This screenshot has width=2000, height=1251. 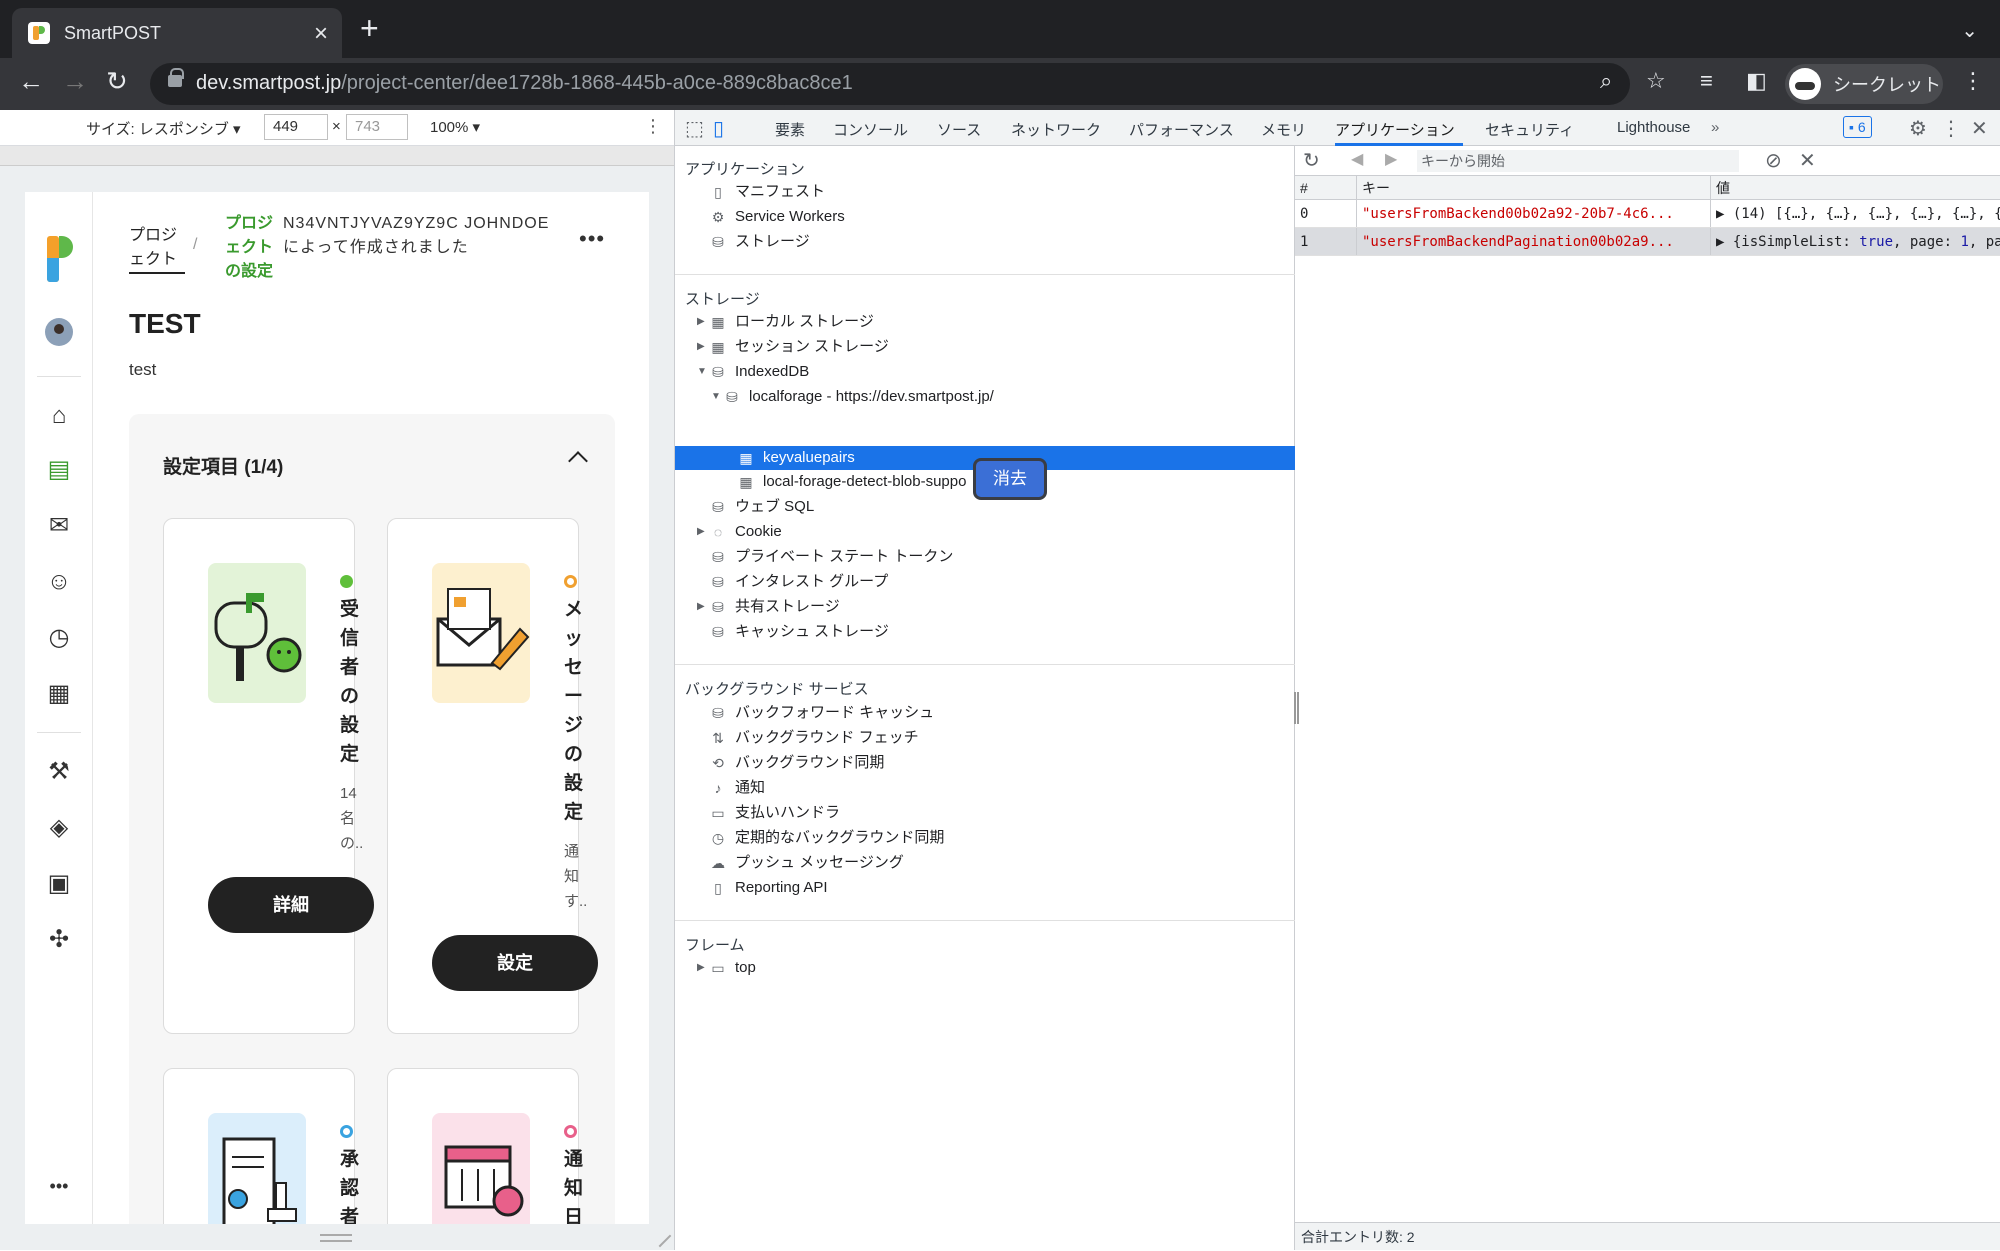 I want to click on col-value-header: 値, so click(x=1855, y=187).